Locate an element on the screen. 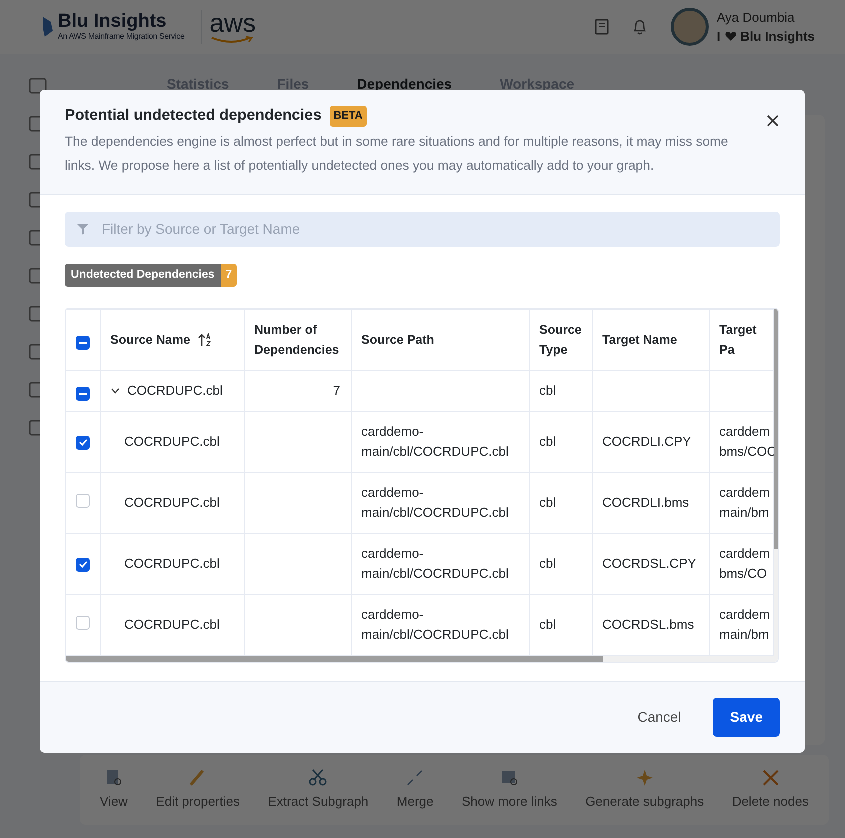  table-cell: COCRDSL.bms is located at coordinates (648, 624).